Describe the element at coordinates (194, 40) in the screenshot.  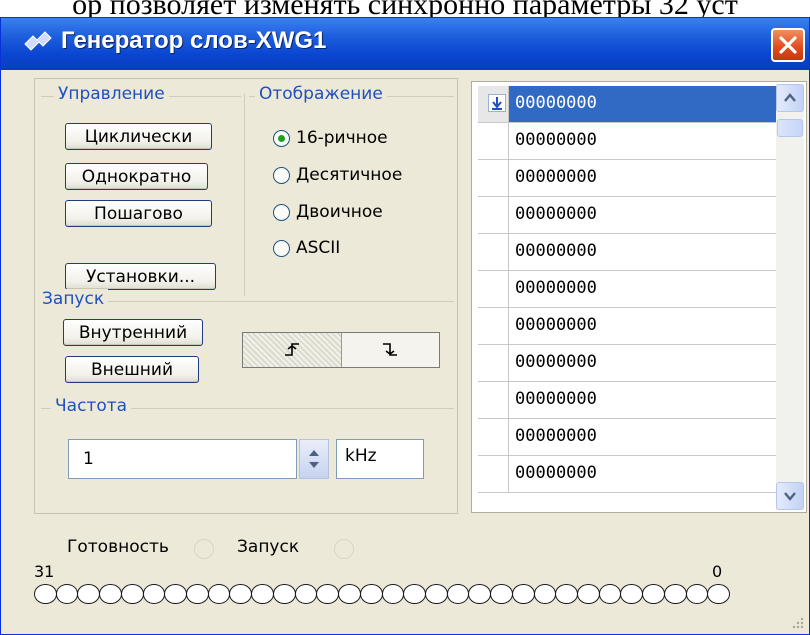
I see `window-title: Генератор слов-XWG1` at that location.